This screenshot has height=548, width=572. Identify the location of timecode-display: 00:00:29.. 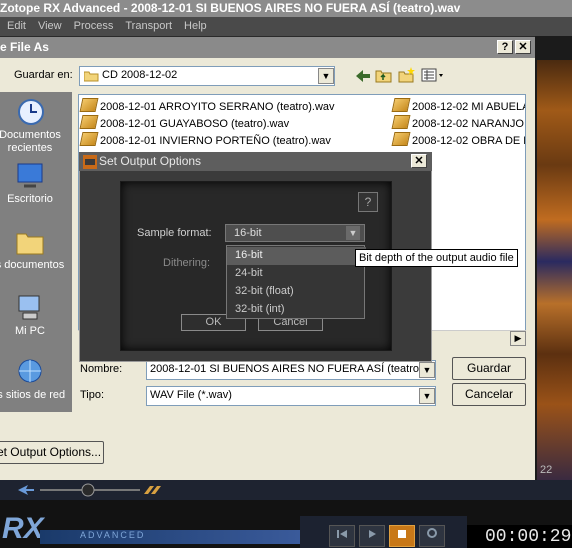
(519, 536).